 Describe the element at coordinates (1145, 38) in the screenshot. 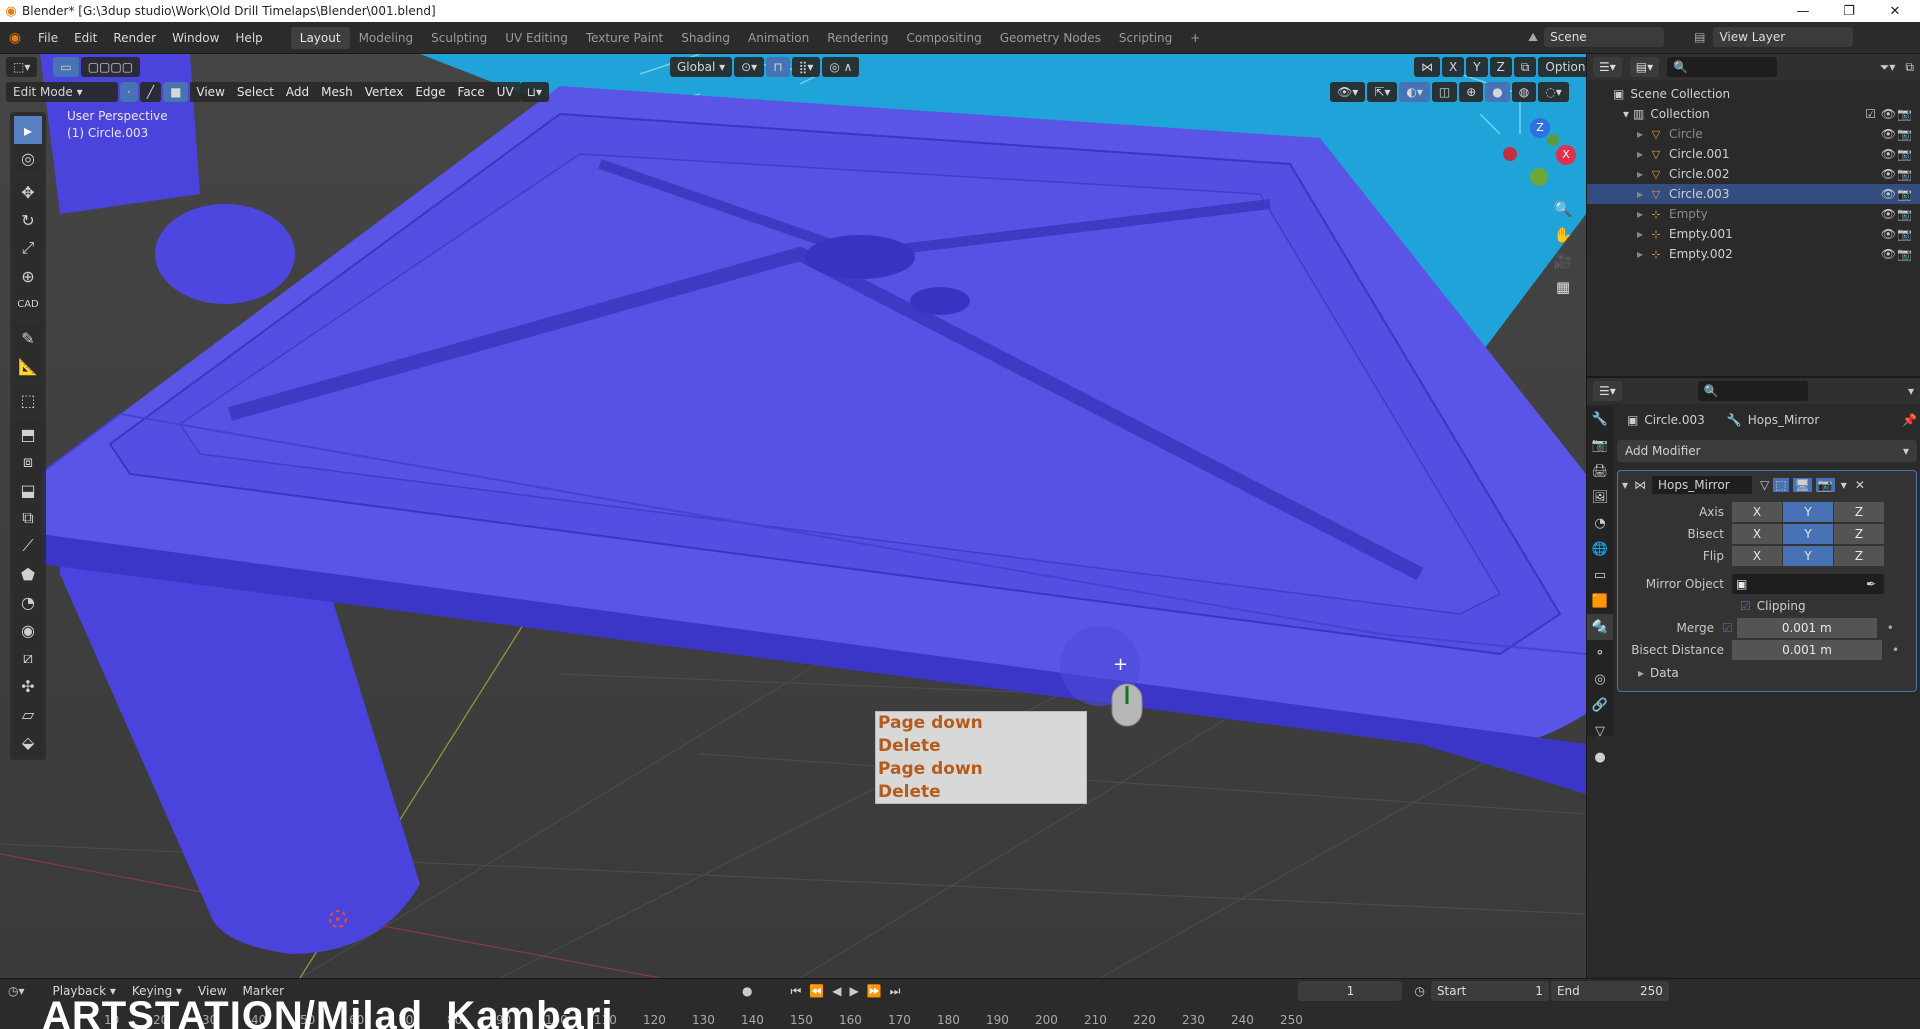

I see `tab-scripting: Scripting` at that location.